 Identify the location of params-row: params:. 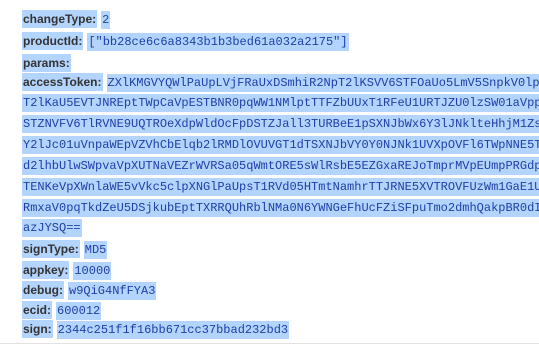
(46, 63).